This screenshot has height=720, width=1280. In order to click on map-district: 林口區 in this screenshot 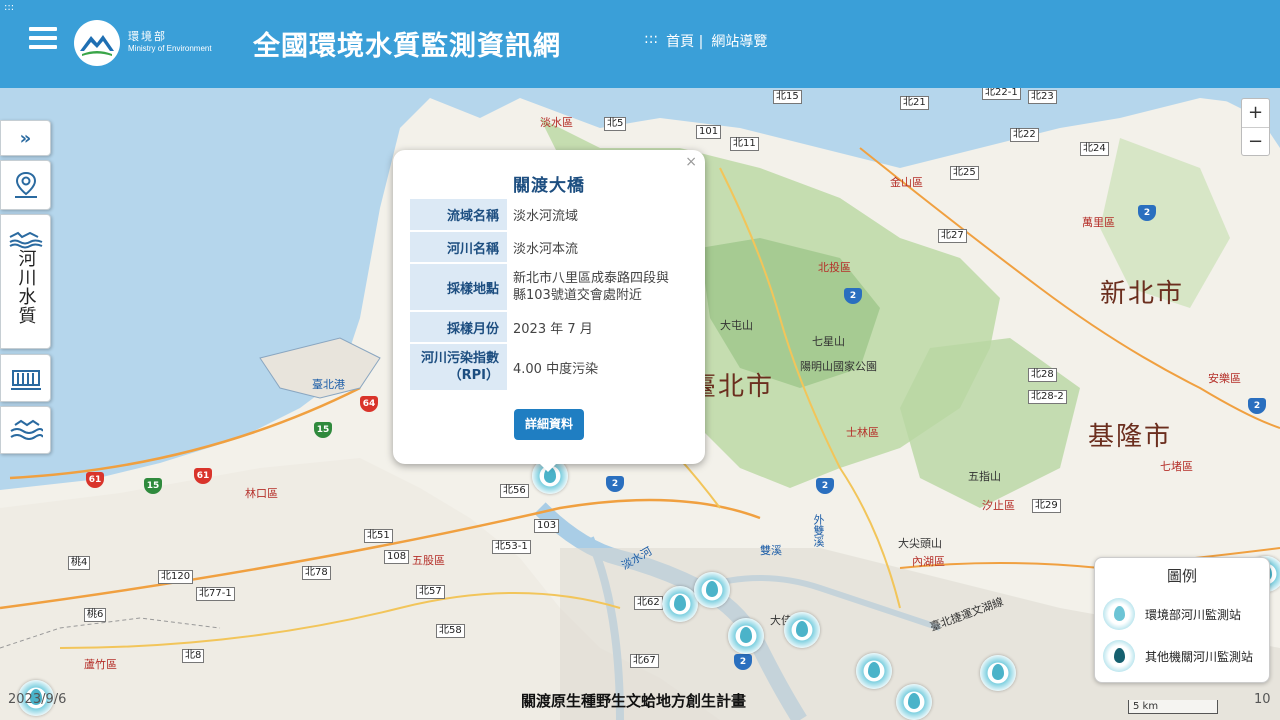, I will do `click(261, 493)`.